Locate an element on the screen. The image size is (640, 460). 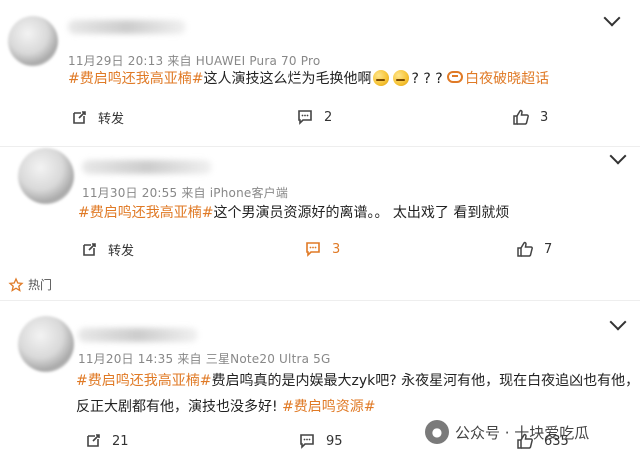
like-count: 7 is located at coordinates (548, 249).